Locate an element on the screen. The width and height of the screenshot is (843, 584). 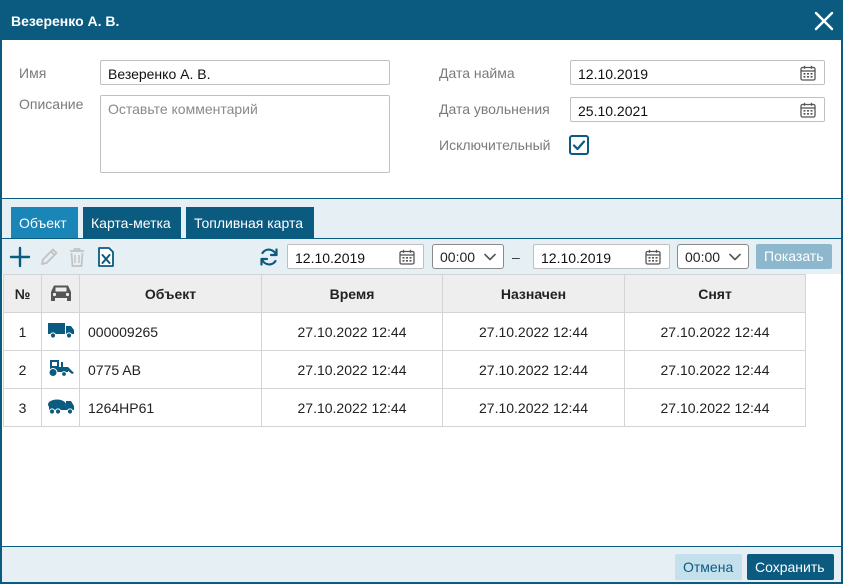
name-input: Везеренко А. В. is located at coordinates (245, 72).